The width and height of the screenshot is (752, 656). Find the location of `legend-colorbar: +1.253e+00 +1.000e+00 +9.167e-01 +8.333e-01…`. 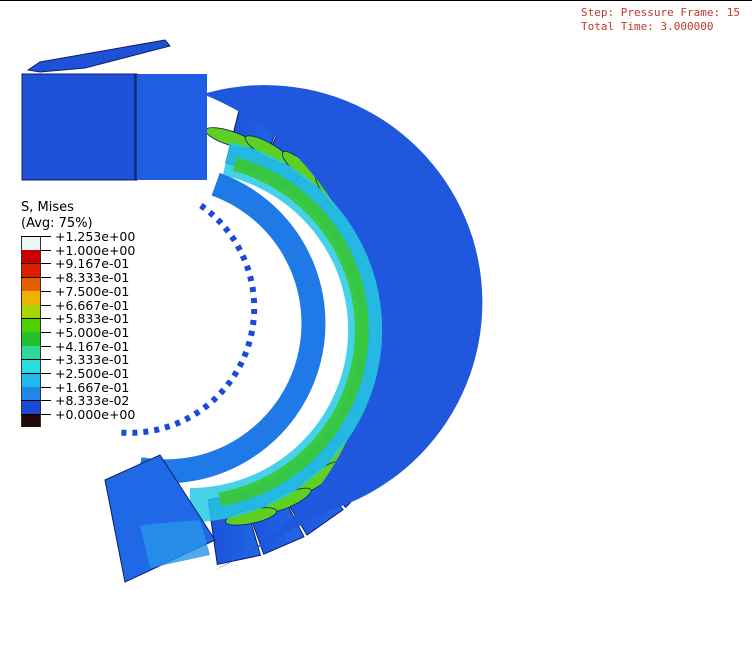

legend-colorbar: +1.253e+00 +1.000e+00 +9.167e-01 +8.333e-01… is located at coordinates (78, 330).